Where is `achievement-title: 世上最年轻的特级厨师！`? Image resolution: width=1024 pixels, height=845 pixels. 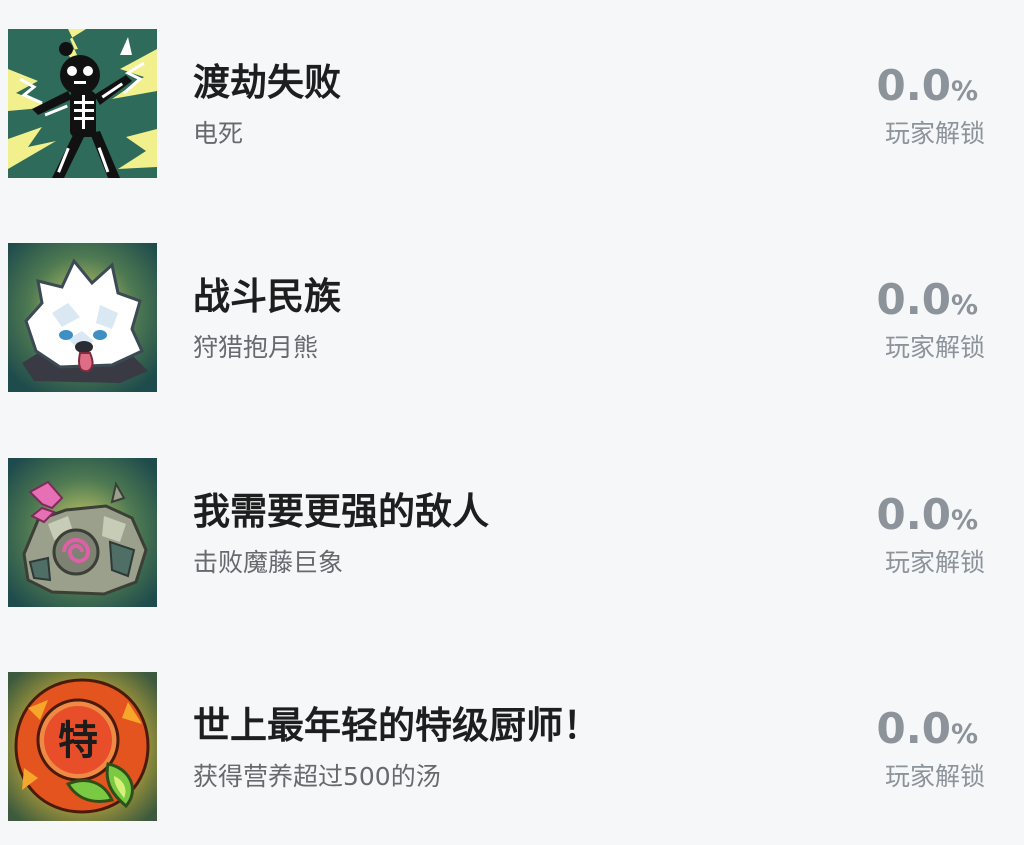
achievement-title: 世上最年轻的特级厨师！ is located at coordinates (396, 725).